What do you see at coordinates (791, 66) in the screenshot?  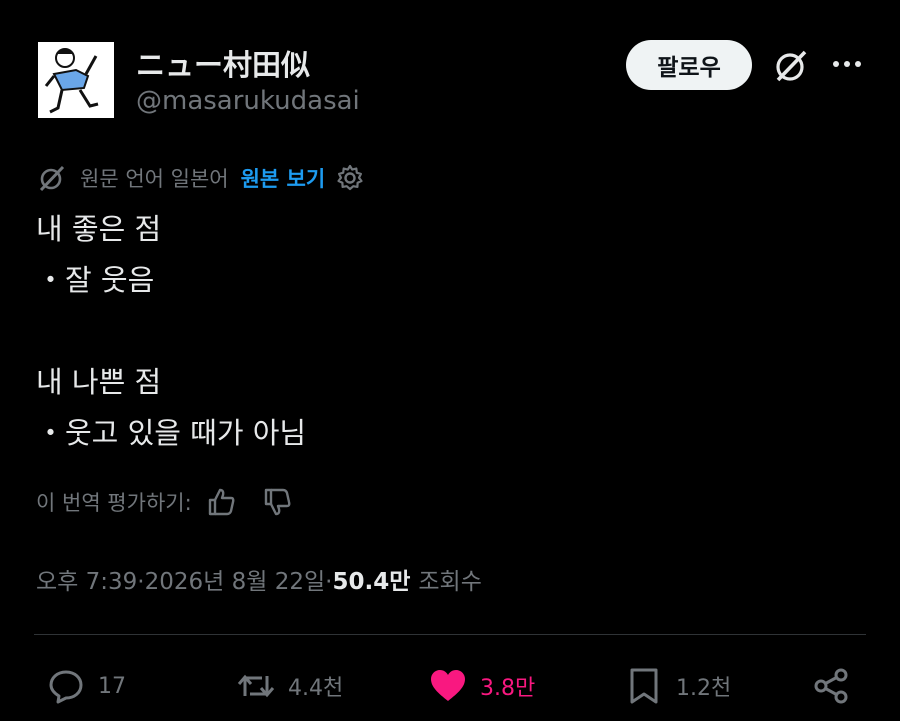 I see `grok-icon` at bounding box center [791, 66].